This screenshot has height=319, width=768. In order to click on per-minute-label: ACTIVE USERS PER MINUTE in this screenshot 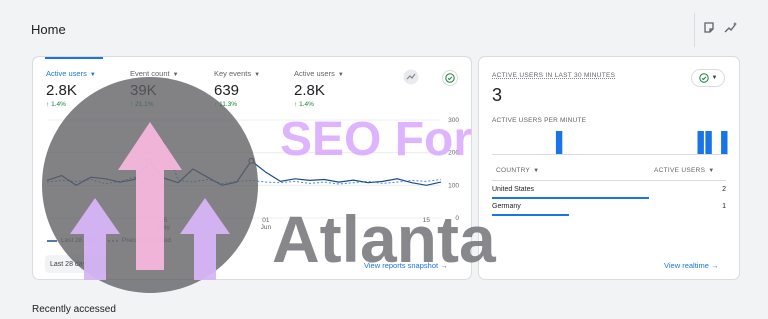, I will do `click(539, 120)`.